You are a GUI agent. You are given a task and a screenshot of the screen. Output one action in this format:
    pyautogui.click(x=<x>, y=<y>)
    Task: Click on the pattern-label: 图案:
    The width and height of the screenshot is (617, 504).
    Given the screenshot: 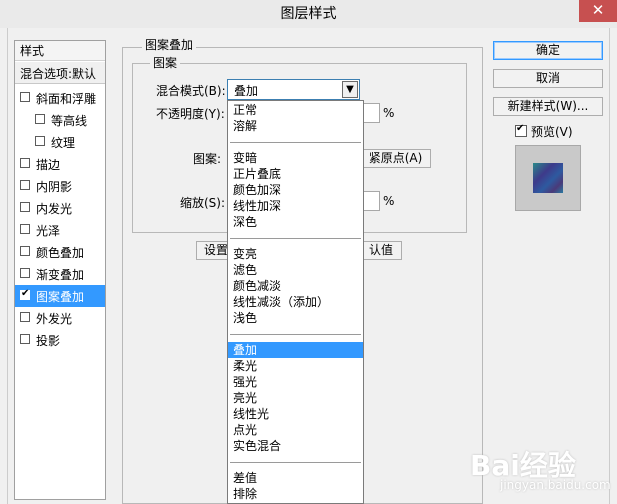 What is the action you would take?
    pyautogui.click(x=207, y=159)
    